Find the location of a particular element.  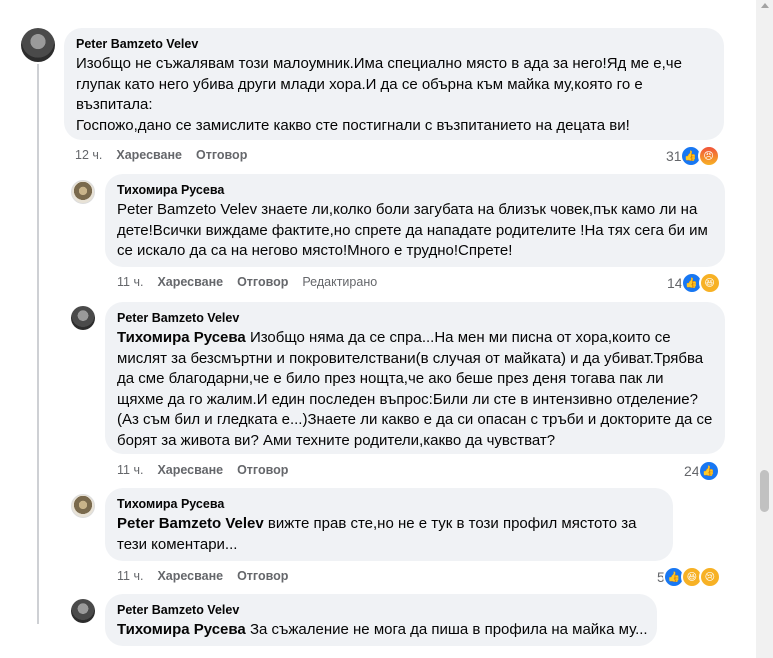

comment-time: 12 ч. is located at coordinates (88, 155).